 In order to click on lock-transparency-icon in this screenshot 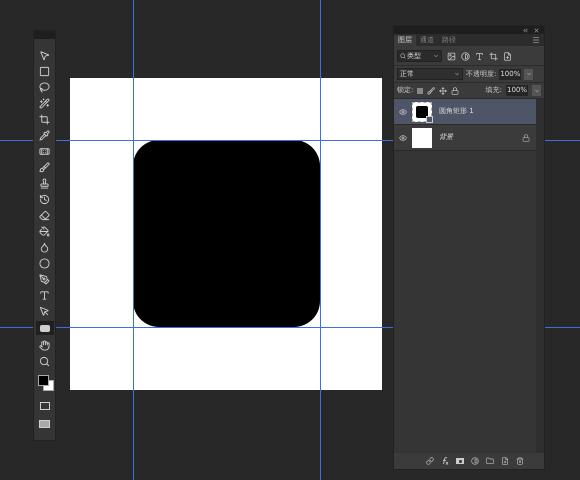, I will do `click(420, 91)`.